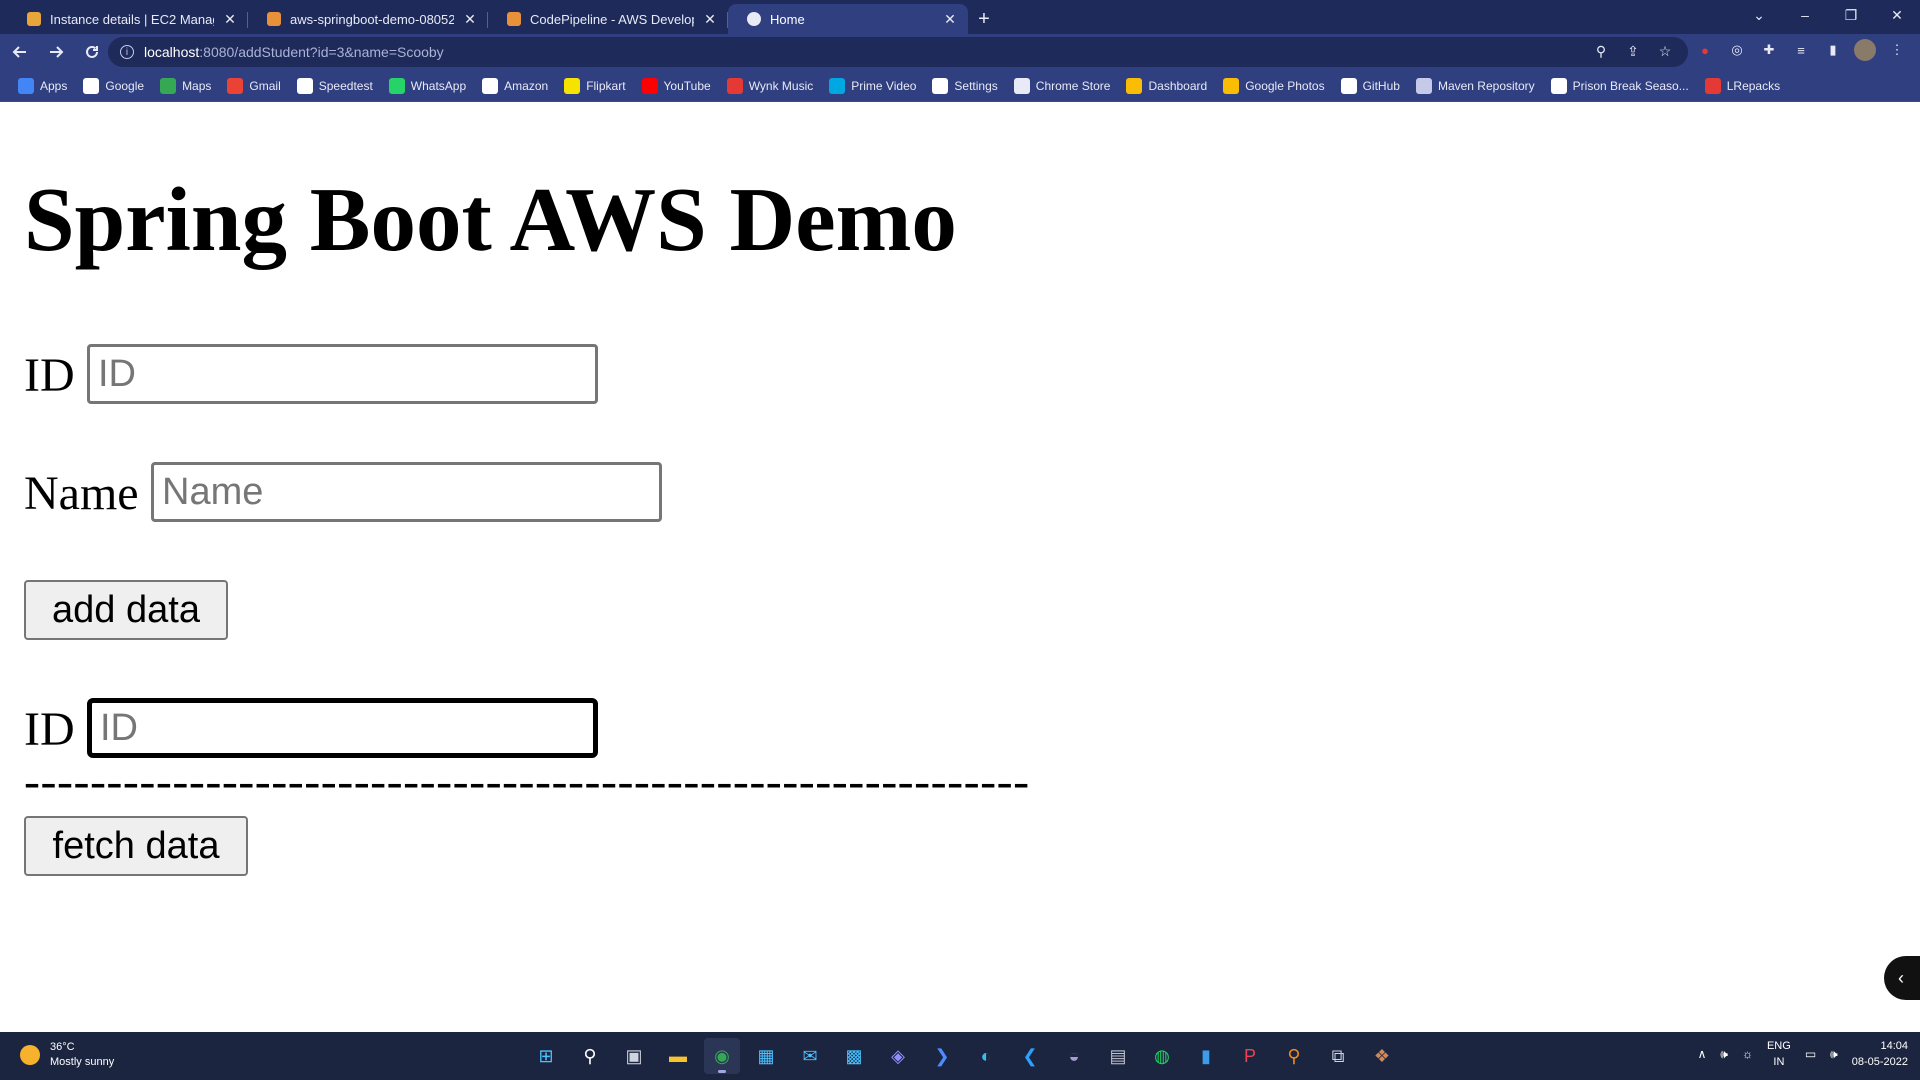 Image resolution: width=1920 pixels, height=1080 pixels. I want to click on reload-button, so click(92, 52).